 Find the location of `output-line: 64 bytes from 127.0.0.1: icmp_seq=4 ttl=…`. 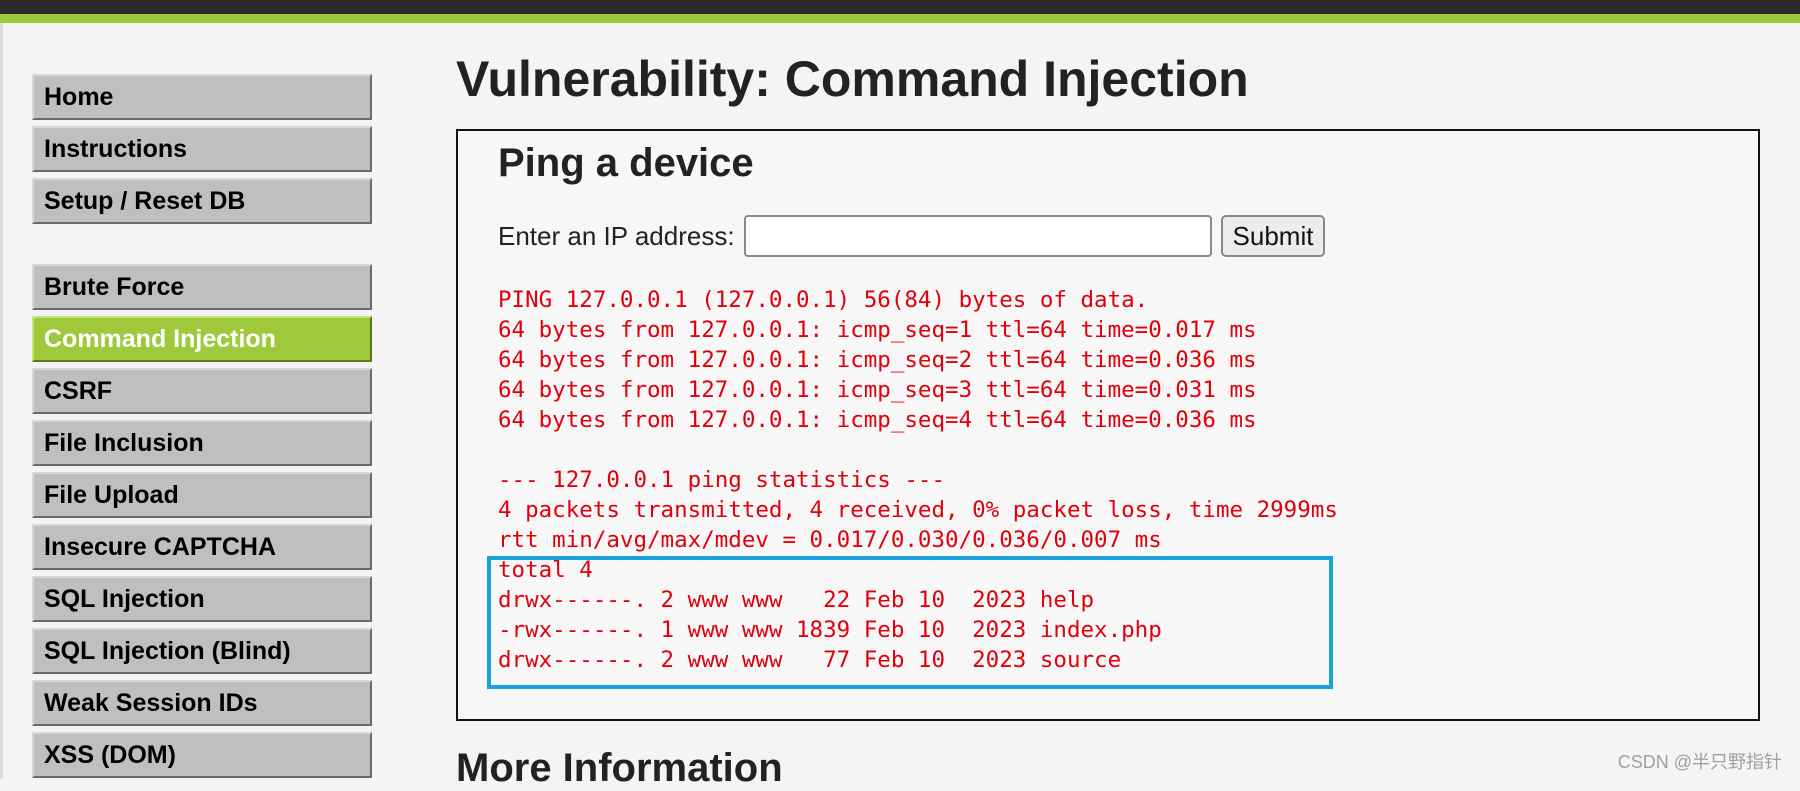

output-line: 64 bytes from 127.0.0.1: icmp_seq=4 ttl=… is located at coordinates (877, 420).